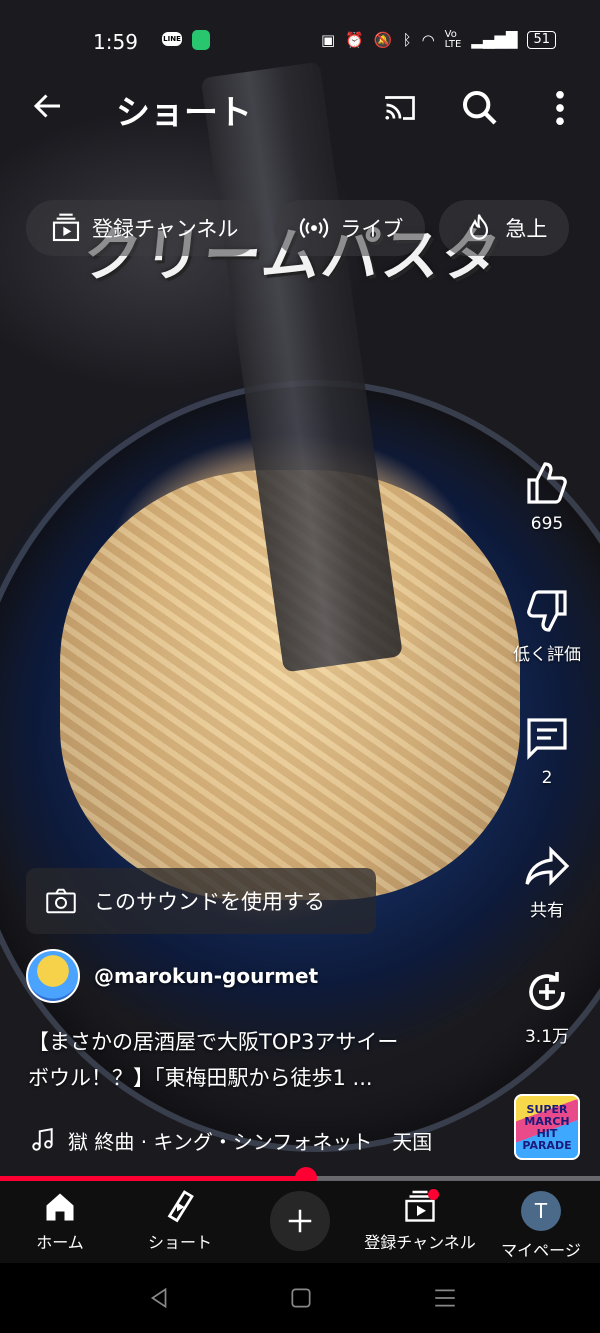 Image resolution: width=600 pixels, height=1333 pixels. What do you see at coordinates (420, 1242) in the screenshot?
I see `nav-subscriptions-label: 登録チャンネル` at bounding box center [420, 1242].